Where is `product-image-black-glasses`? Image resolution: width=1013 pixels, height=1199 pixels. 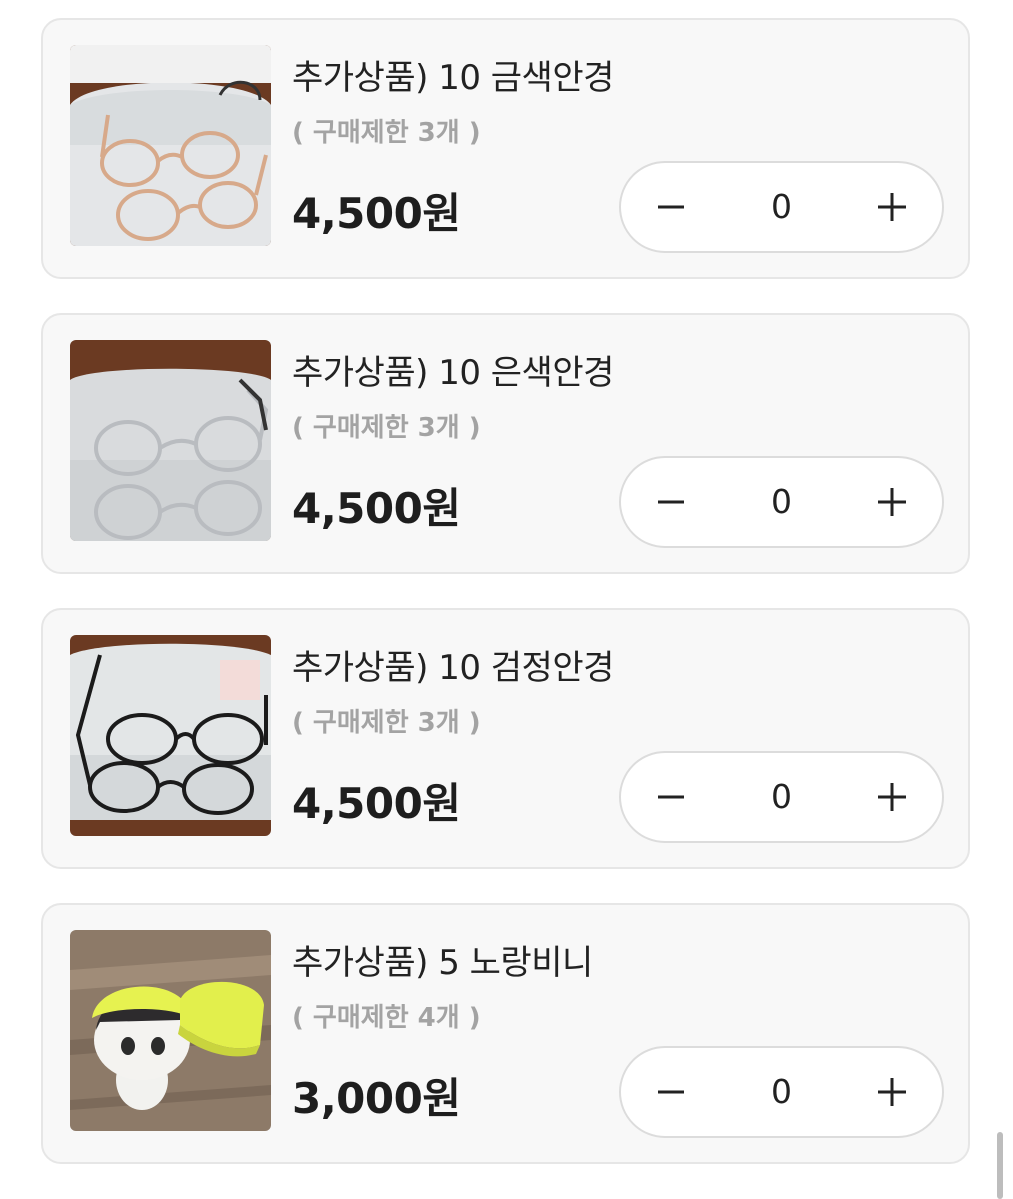
product-image-black-glasses is located at coordinates (170, 735).